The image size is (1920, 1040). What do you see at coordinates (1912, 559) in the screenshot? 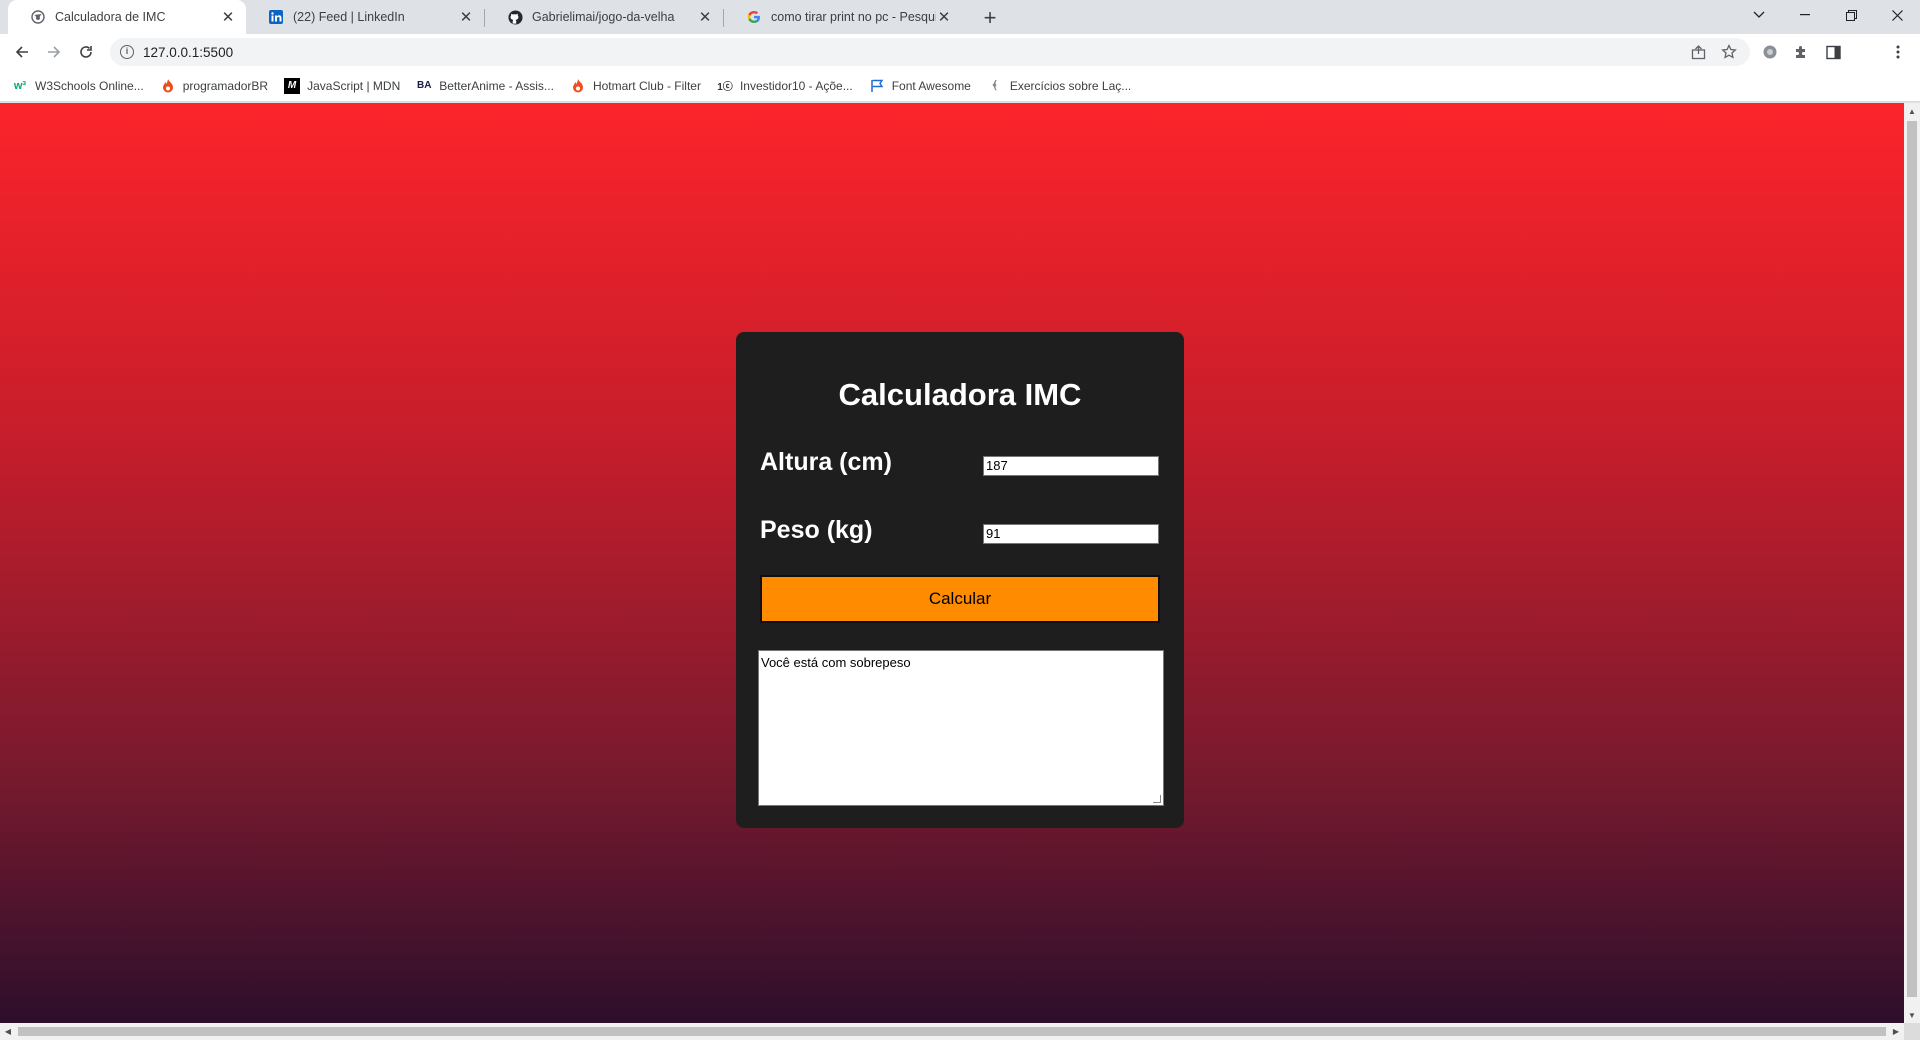
I see `vertical-scroll-thumb` at bounding box center [1912, 559].